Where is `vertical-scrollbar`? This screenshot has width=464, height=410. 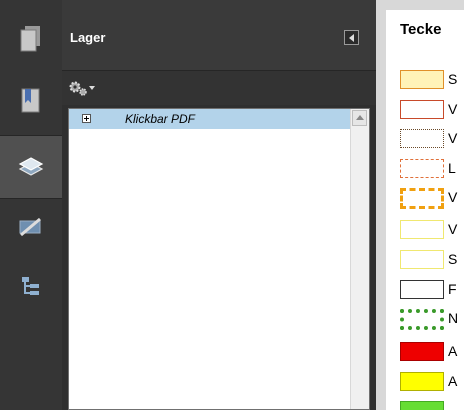 vertical-scrollbar is located at coordinates (359, 259).